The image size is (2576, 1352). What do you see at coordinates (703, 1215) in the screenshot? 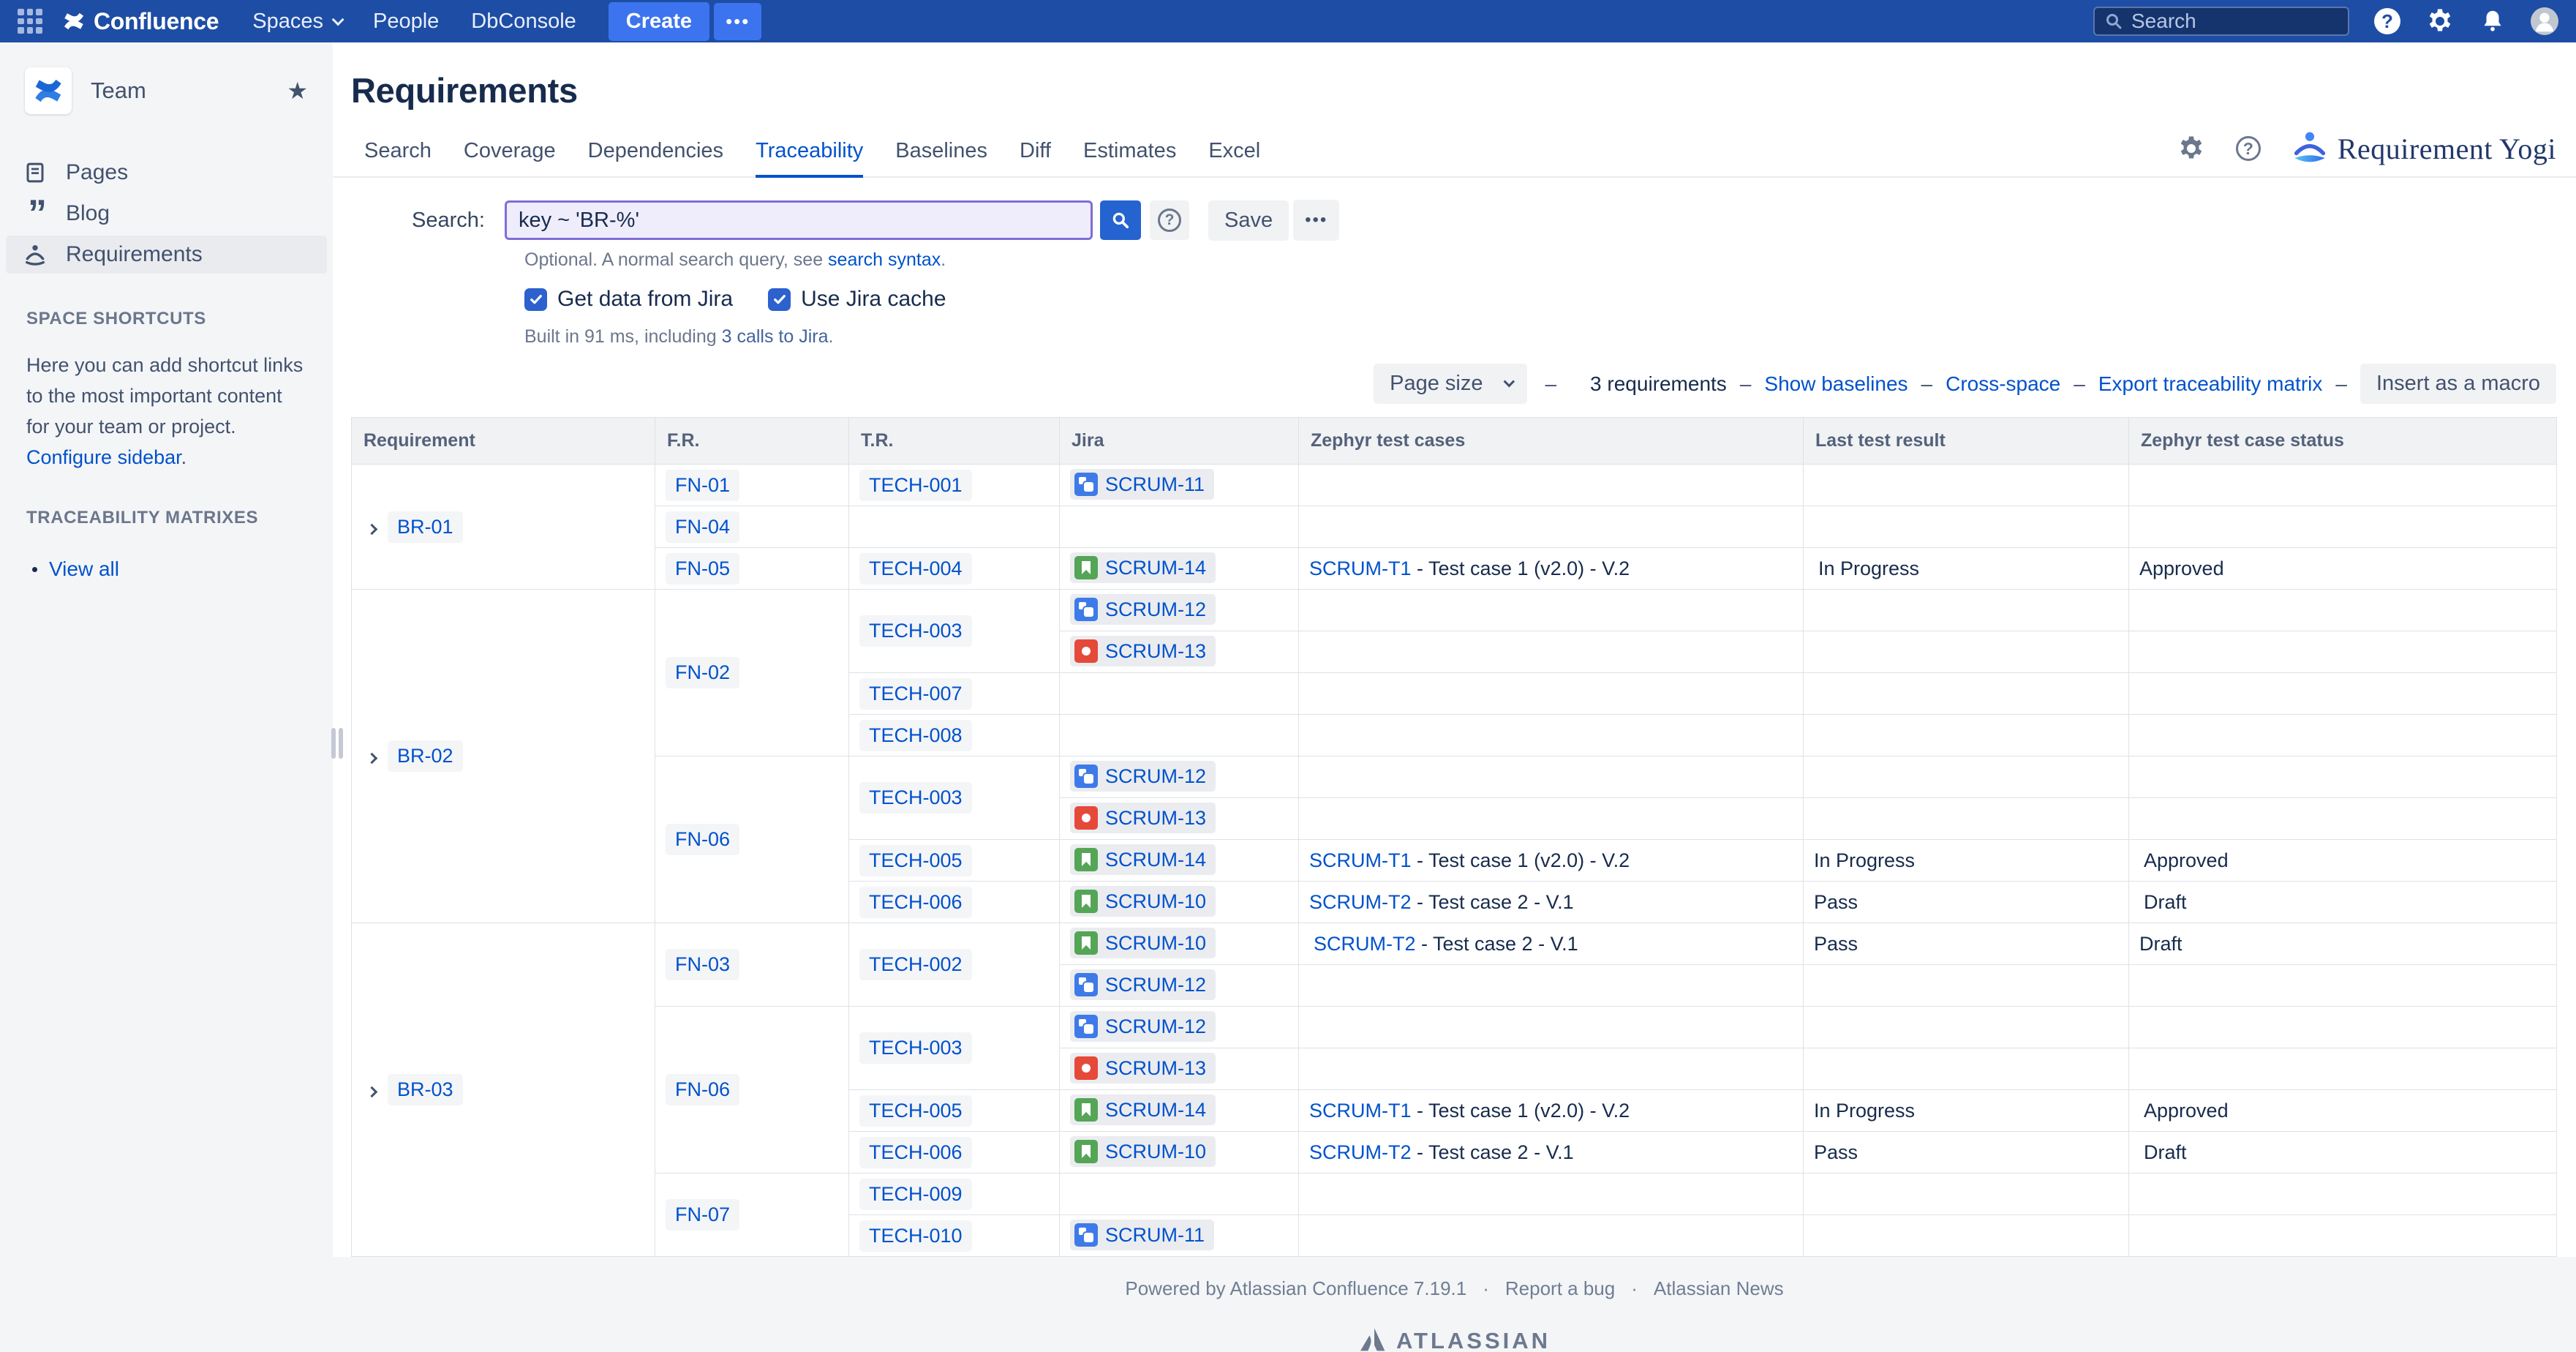
I see `requirement-link: FN-07` at bounding box center [703, 1215].